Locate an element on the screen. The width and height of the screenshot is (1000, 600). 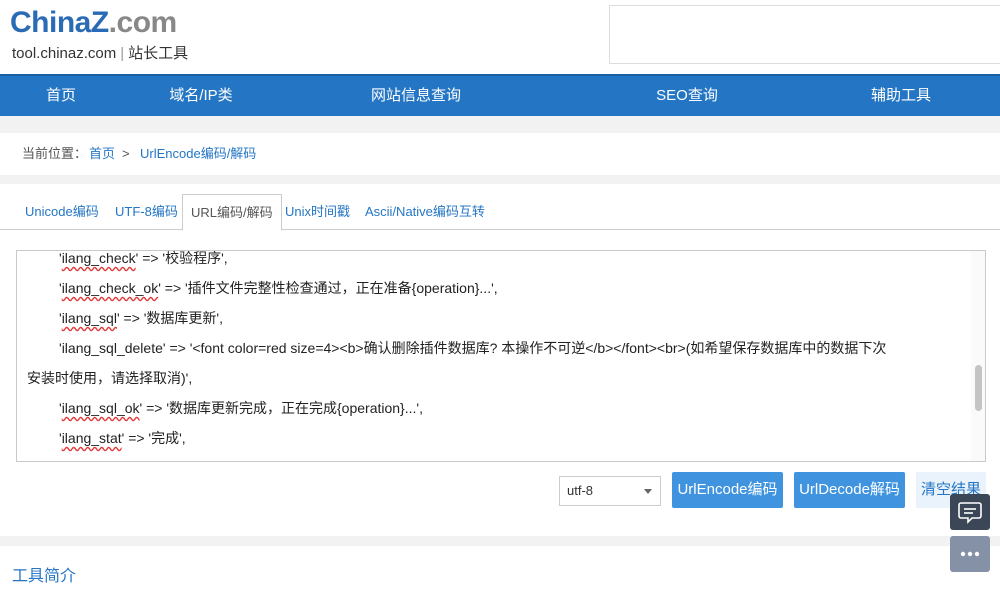
text-line: 安装时使用，请选择取消)', is located at coordinates (109, 378).